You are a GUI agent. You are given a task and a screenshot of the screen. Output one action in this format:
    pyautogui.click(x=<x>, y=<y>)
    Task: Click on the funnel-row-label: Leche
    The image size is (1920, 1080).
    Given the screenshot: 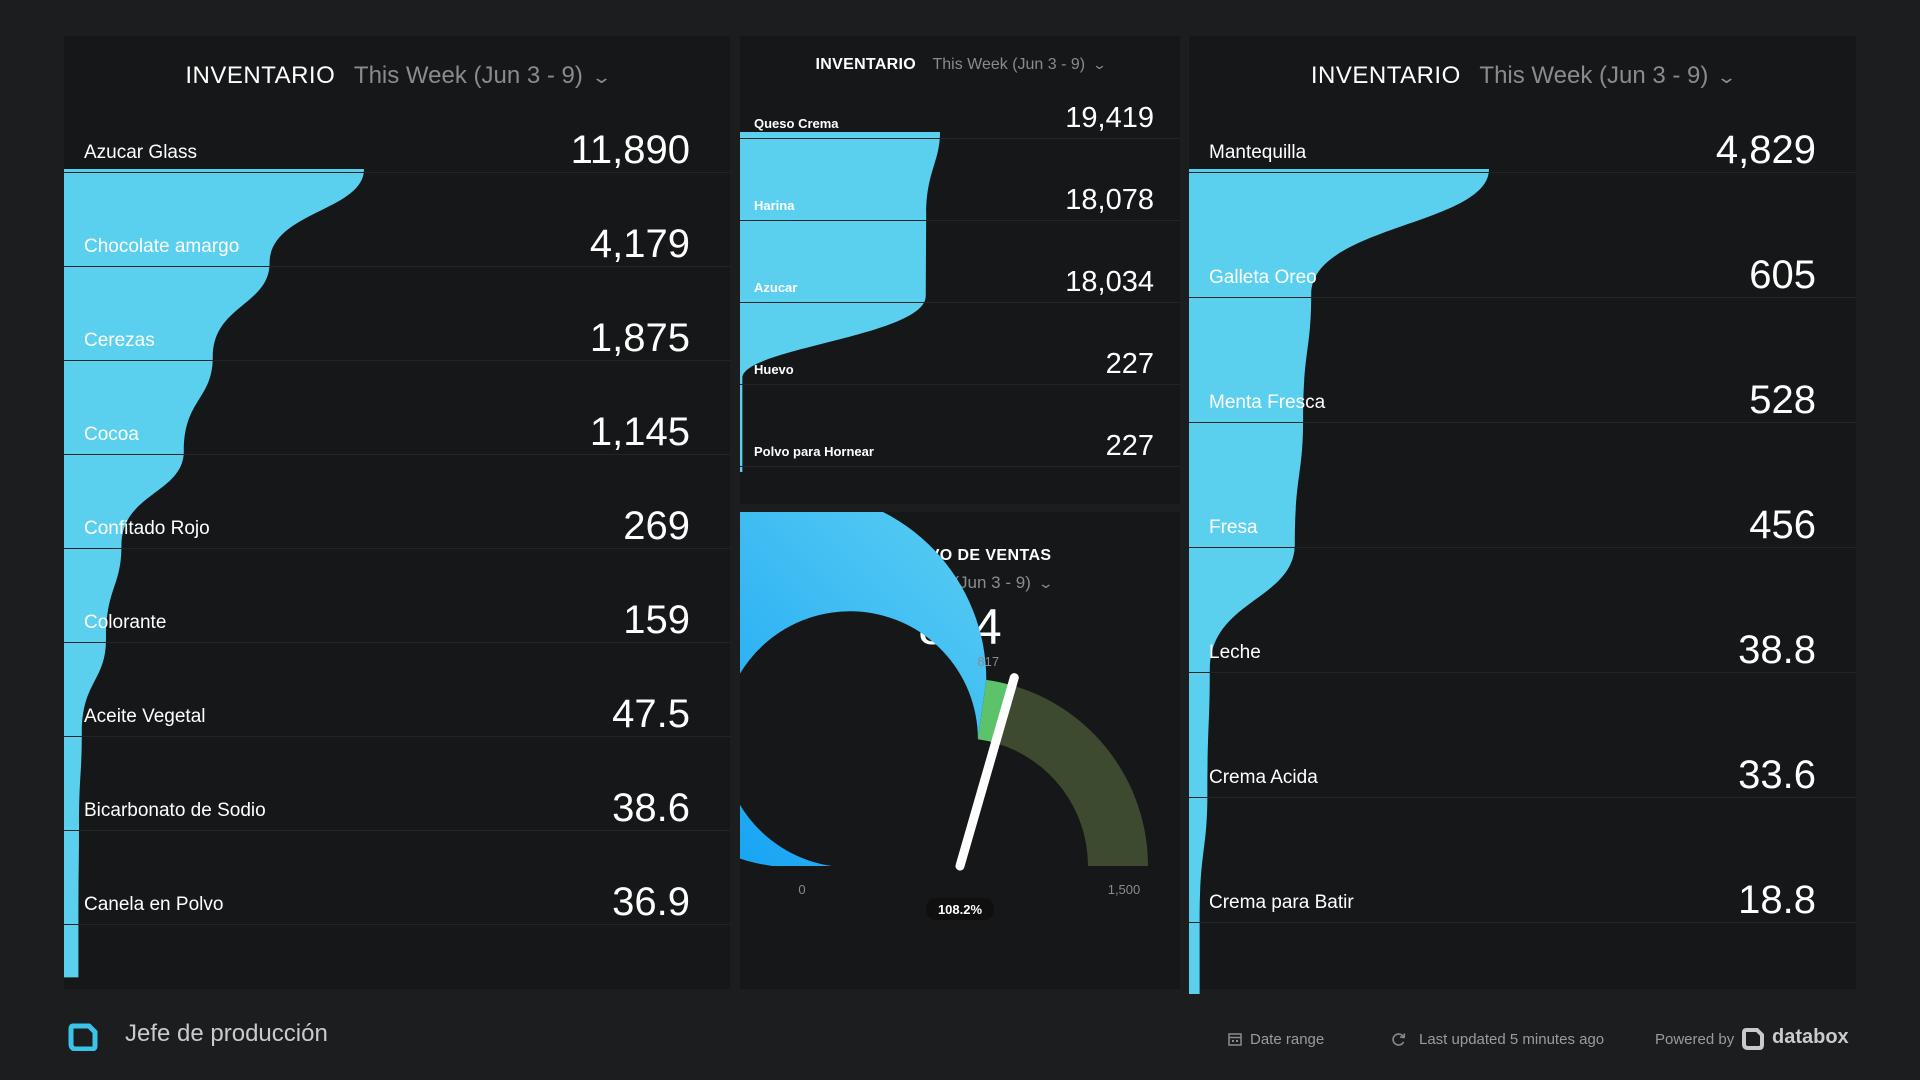 What is the action you would take?
    pyautogui.click(x=1235, y=652)
    